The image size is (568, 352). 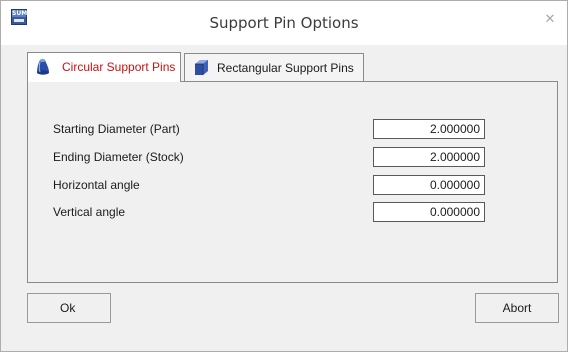 I want to click on abort-button: Abort, so click(x=517, y=308).